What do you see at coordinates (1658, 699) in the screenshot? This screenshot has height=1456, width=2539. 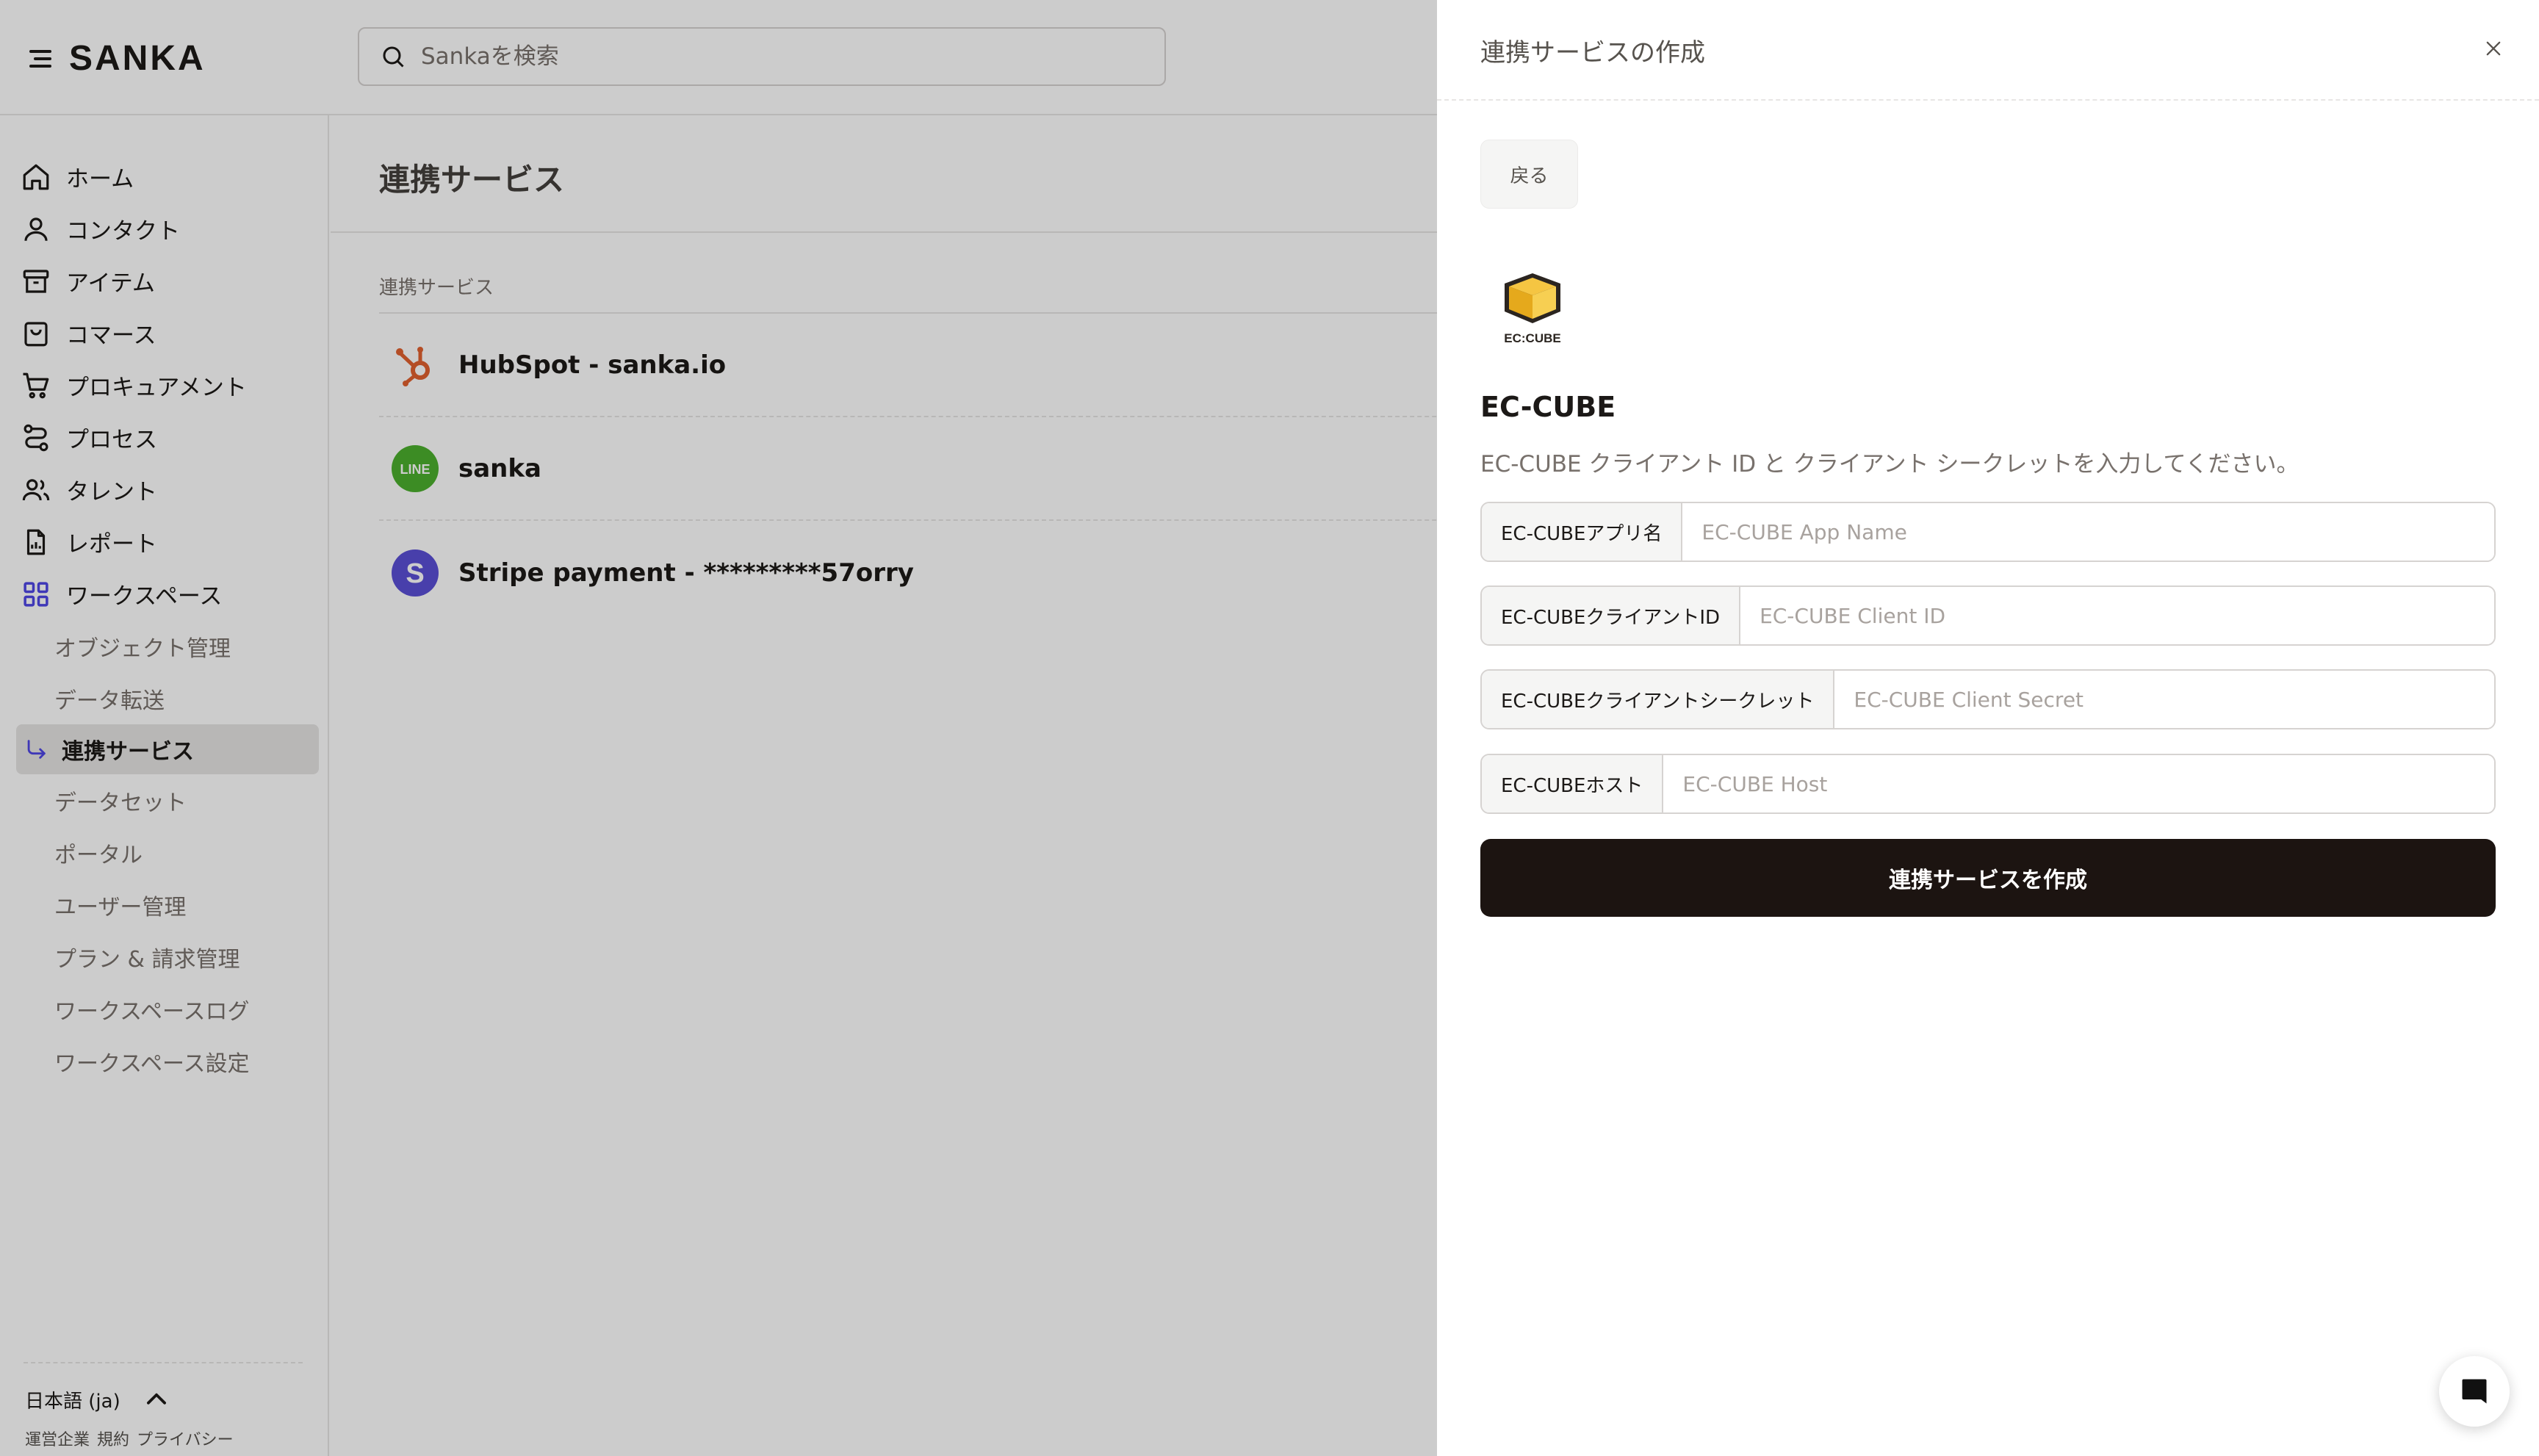 I see `client-secret-label: EC-CUBEクライアントシークレット` at bounding box center [1658, 699].